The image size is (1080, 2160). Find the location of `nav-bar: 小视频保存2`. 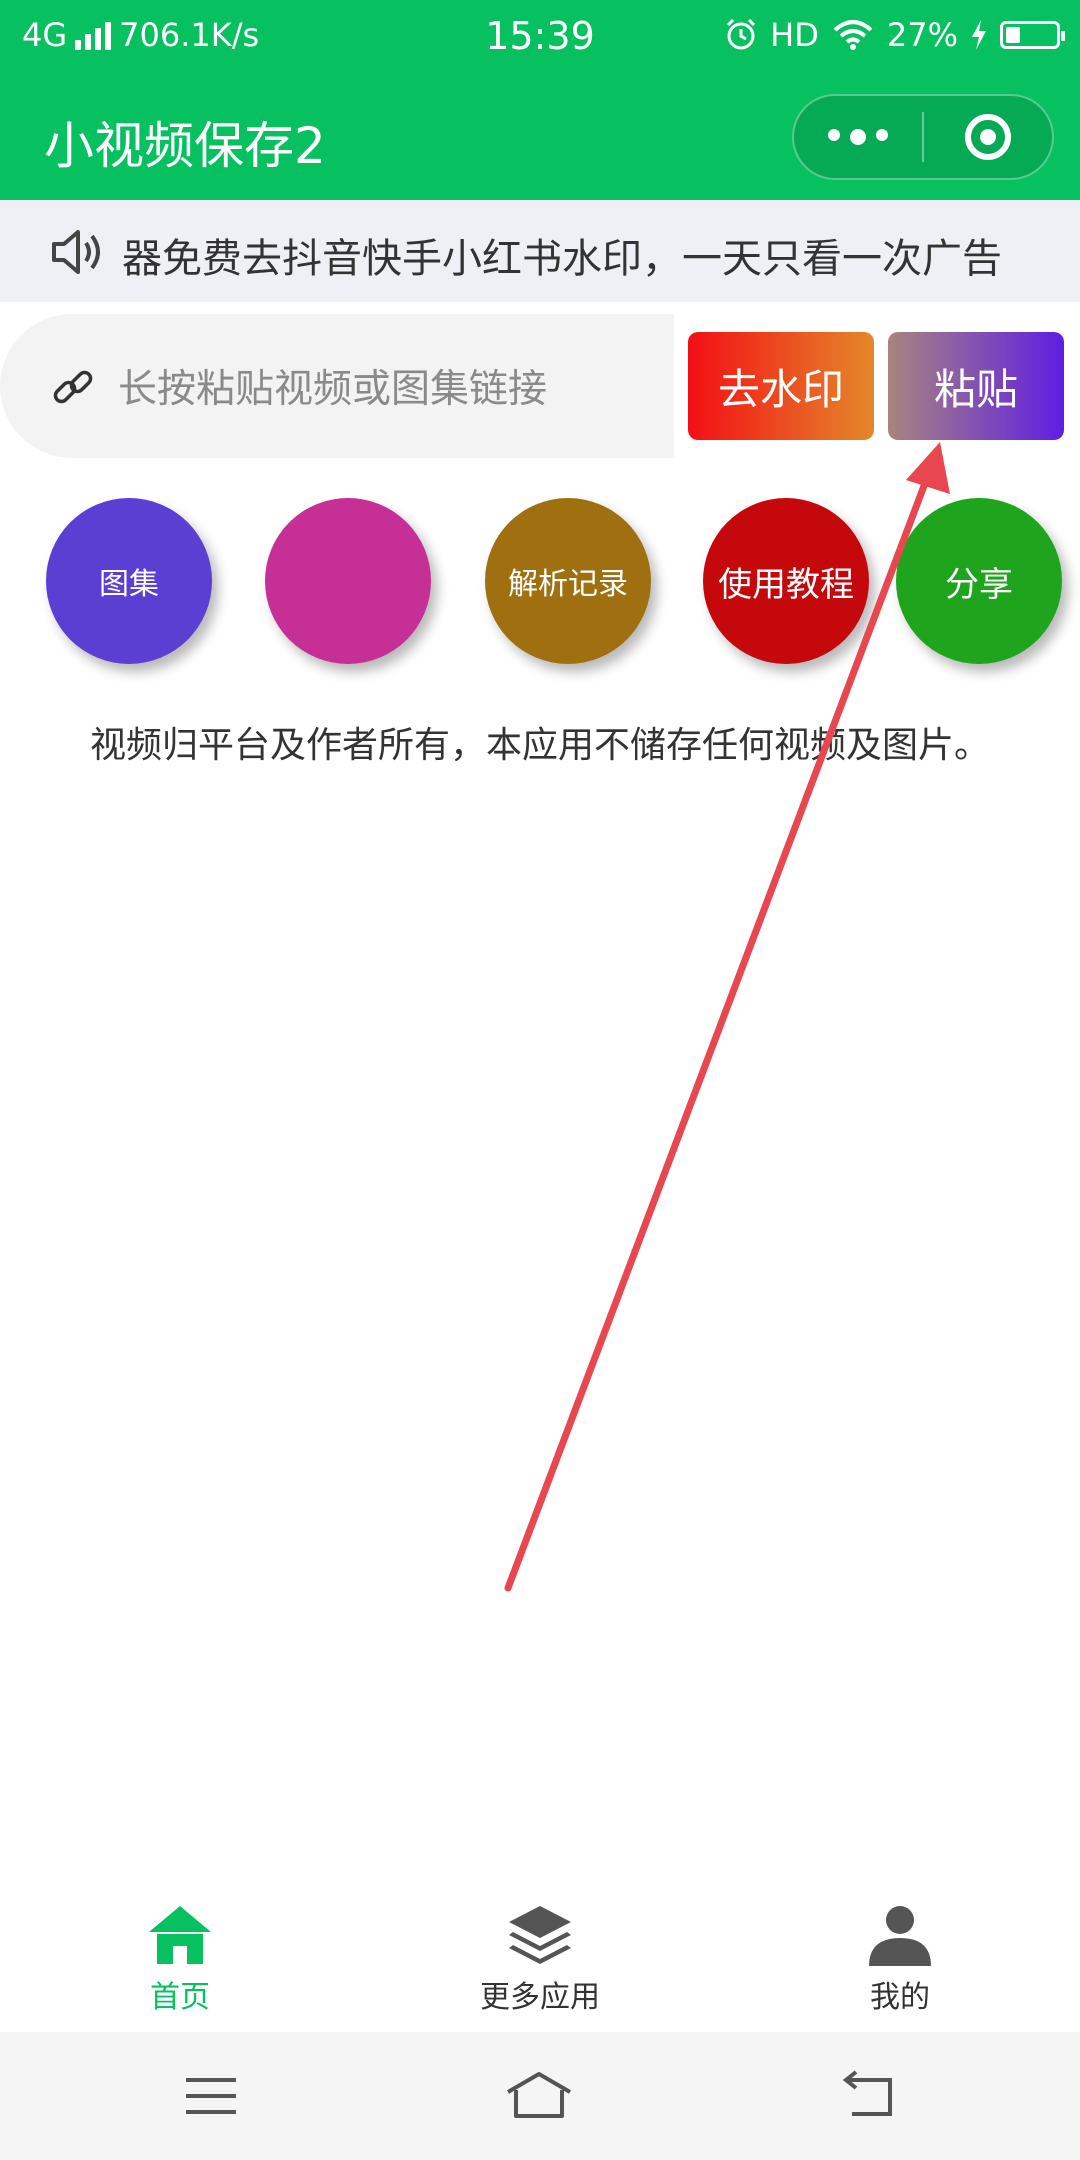

nav-bar: 小视频保存2 is located at coordinates (540, 138).